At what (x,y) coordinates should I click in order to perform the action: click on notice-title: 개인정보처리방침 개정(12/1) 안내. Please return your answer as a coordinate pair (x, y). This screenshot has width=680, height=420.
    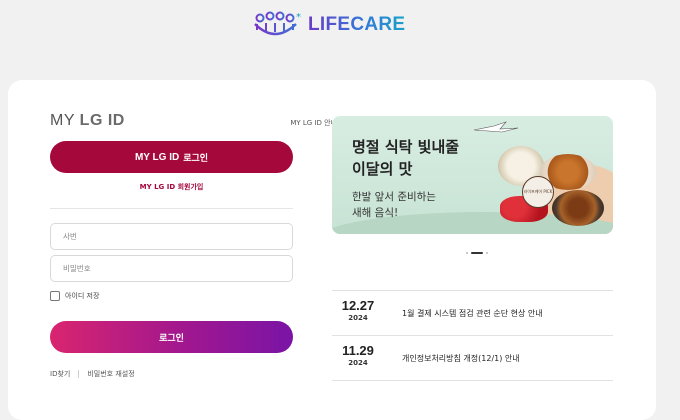
    Looking at the image, I should click on (461, 358).